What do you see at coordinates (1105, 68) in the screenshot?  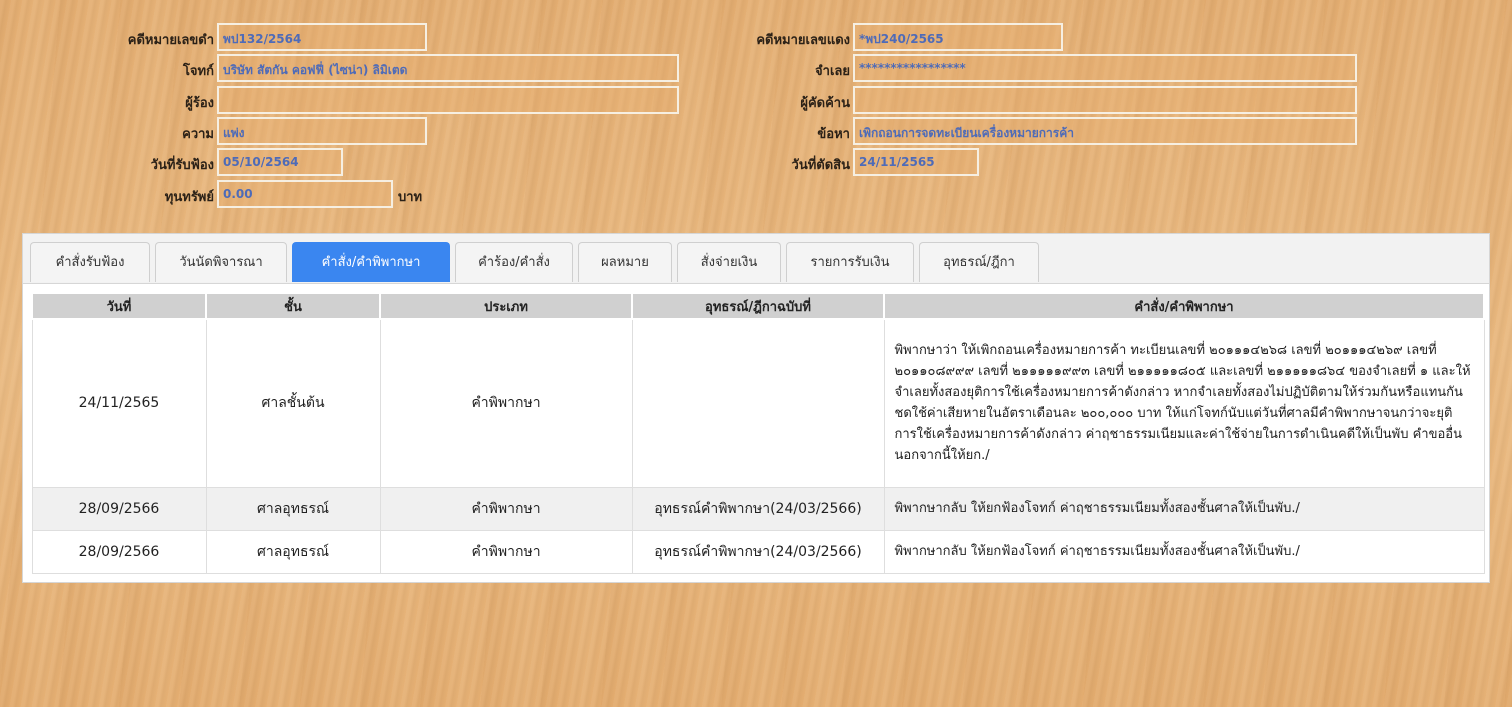 I see `defendant-field: *****************` at bounding box center [1105, 68].